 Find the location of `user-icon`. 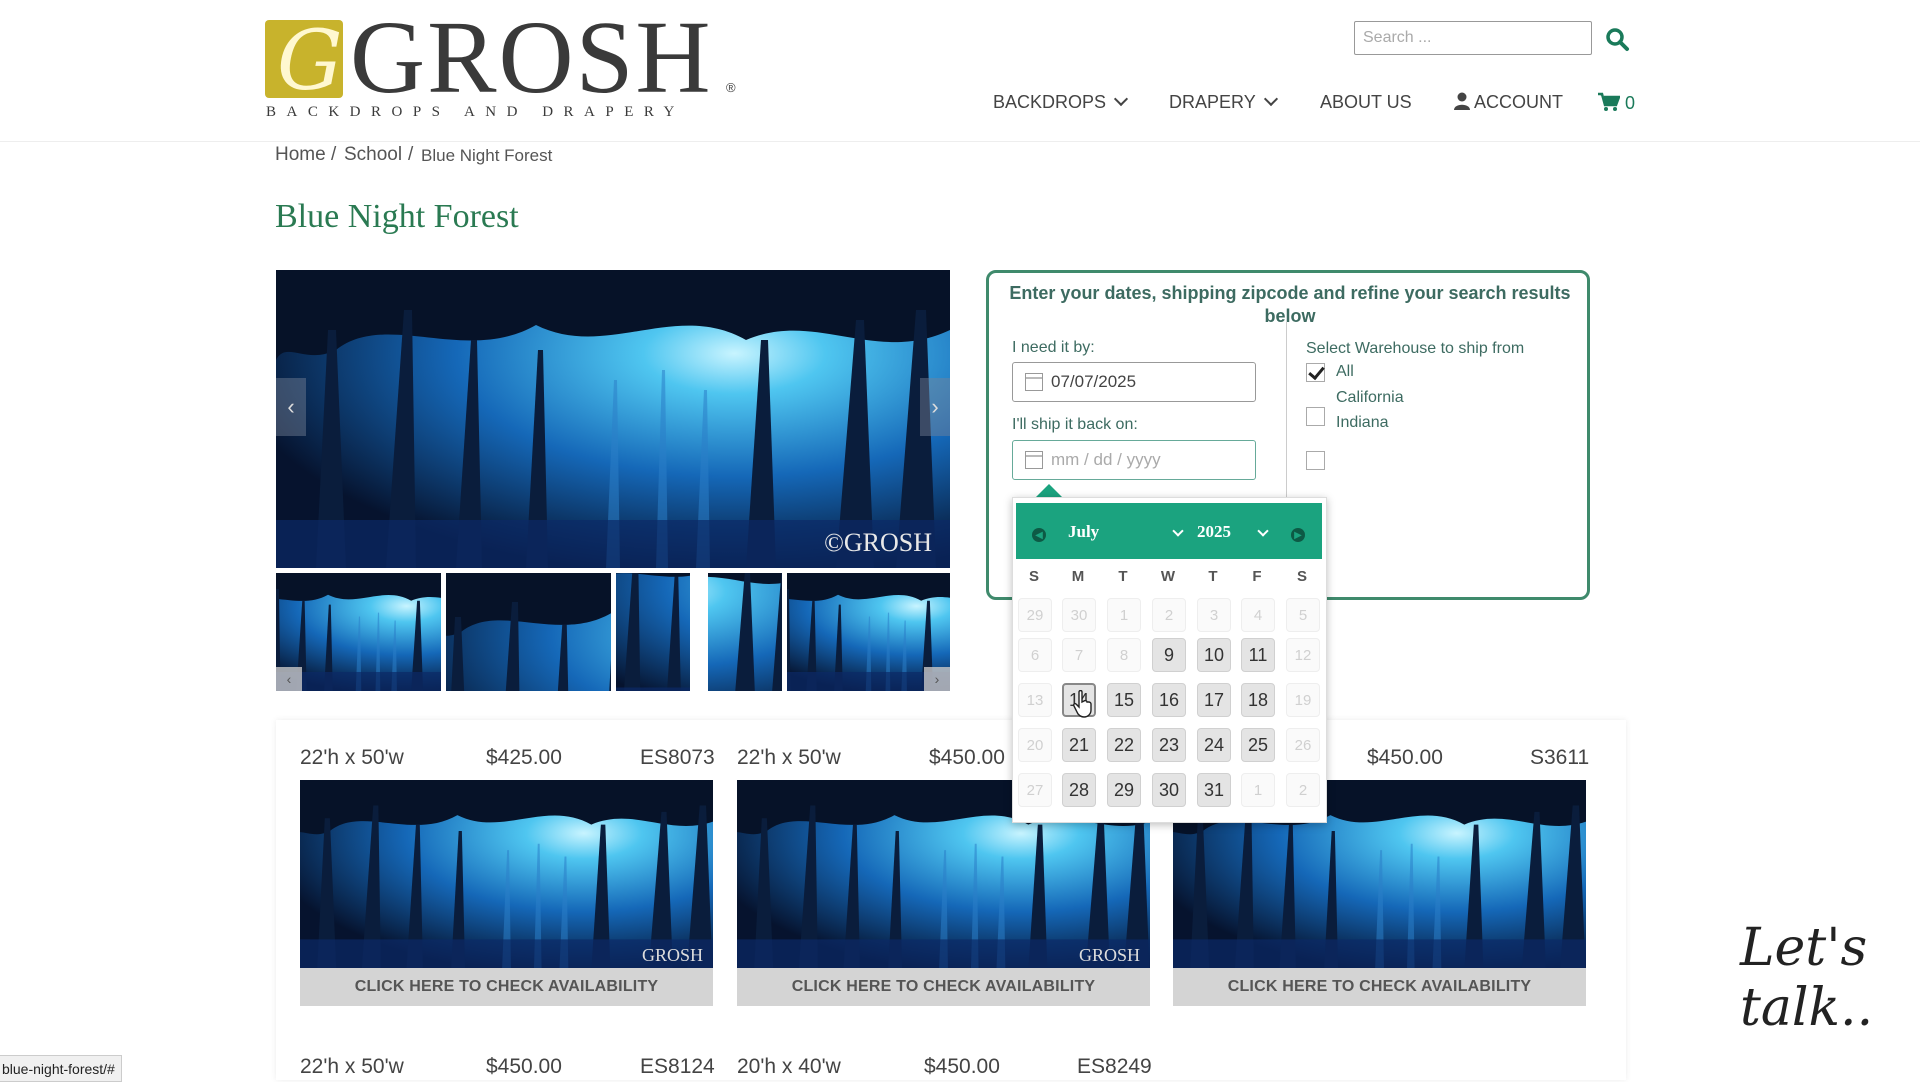

user-icon is located at coordinates (1462, 101).